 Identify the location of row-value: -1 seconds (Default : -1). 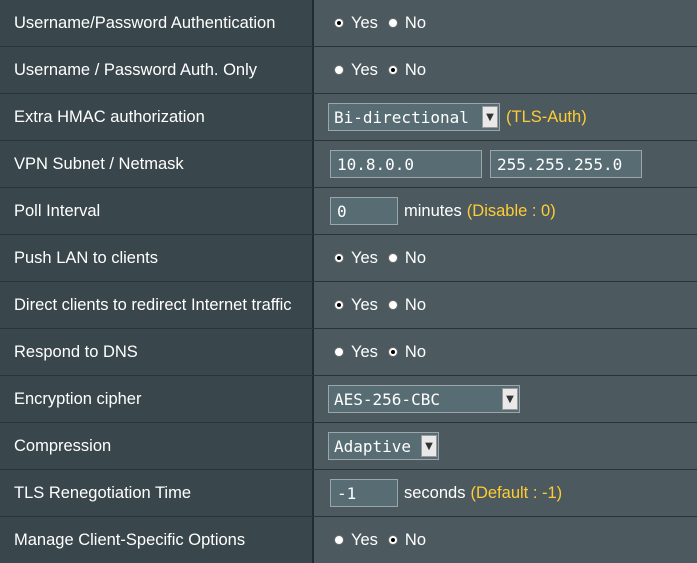
(505, 493).